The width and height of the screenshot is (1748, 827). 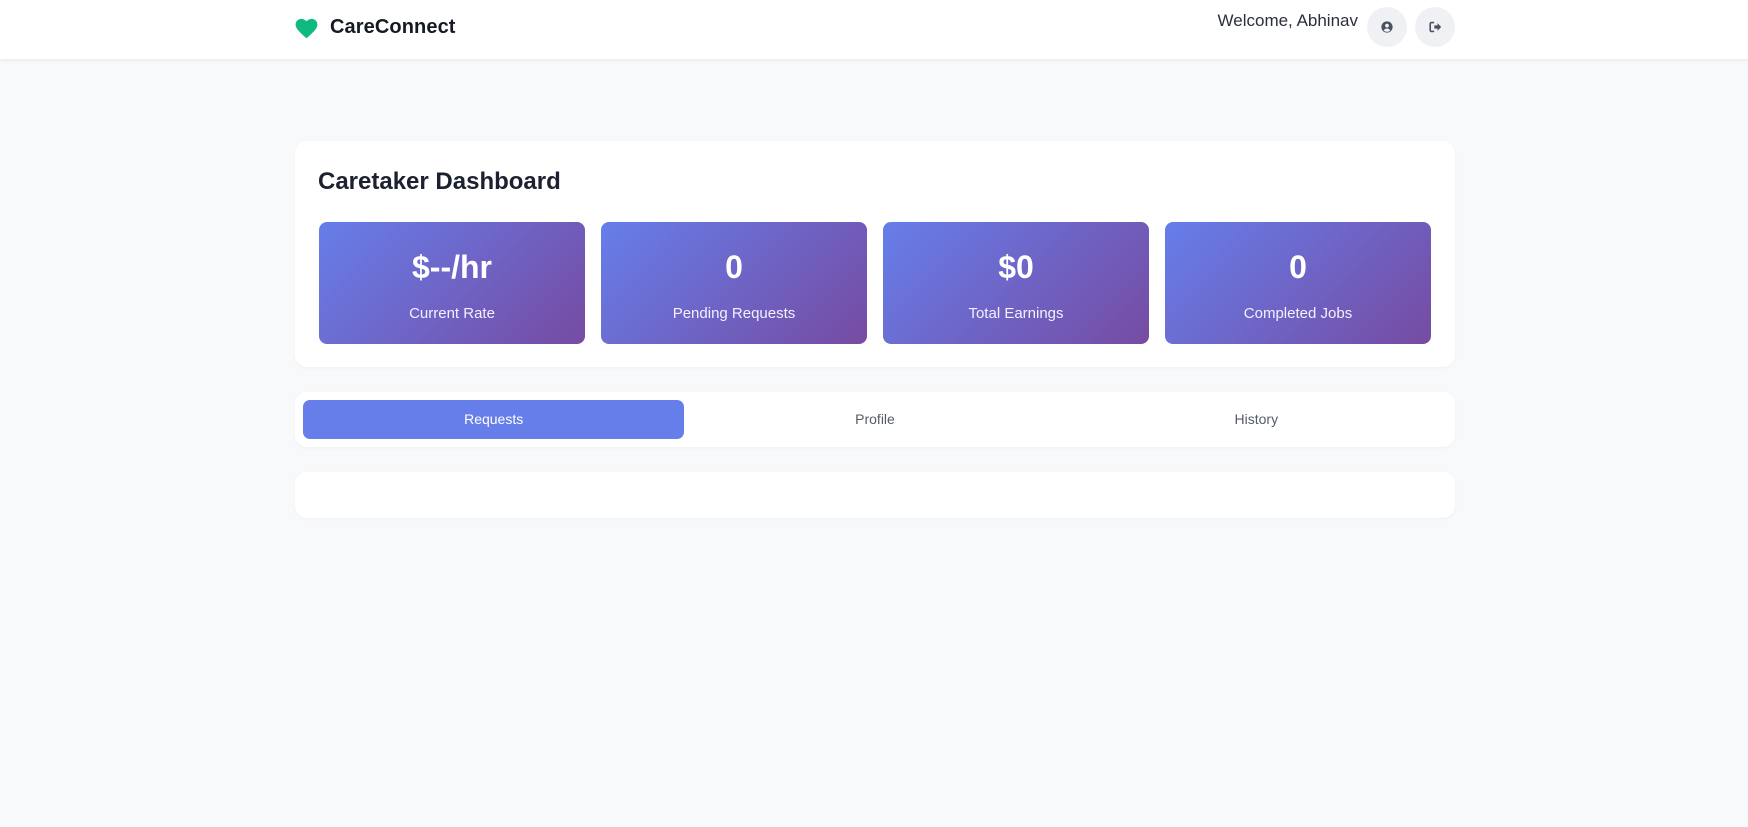 What do you see at coordinates (1016, 267) in the screenshot?
I see `stat-value: $0` at bounding box center [1016, 267].